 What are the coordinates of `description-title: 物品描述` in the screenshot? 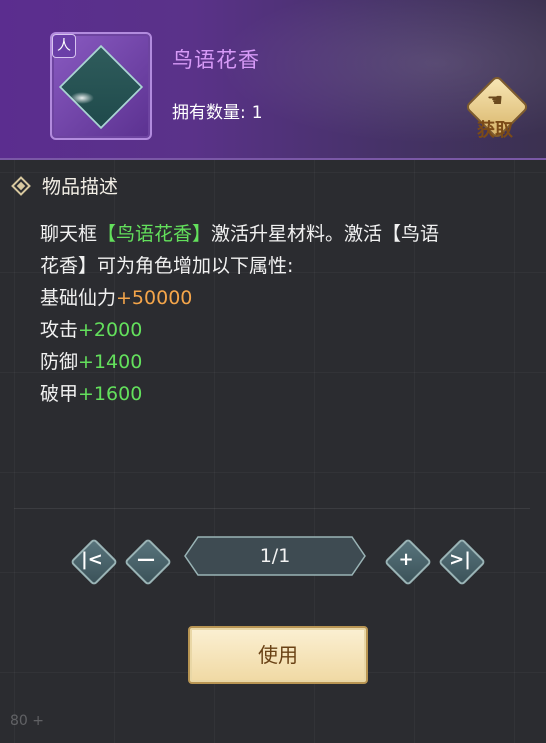 It's located at (80, 187).